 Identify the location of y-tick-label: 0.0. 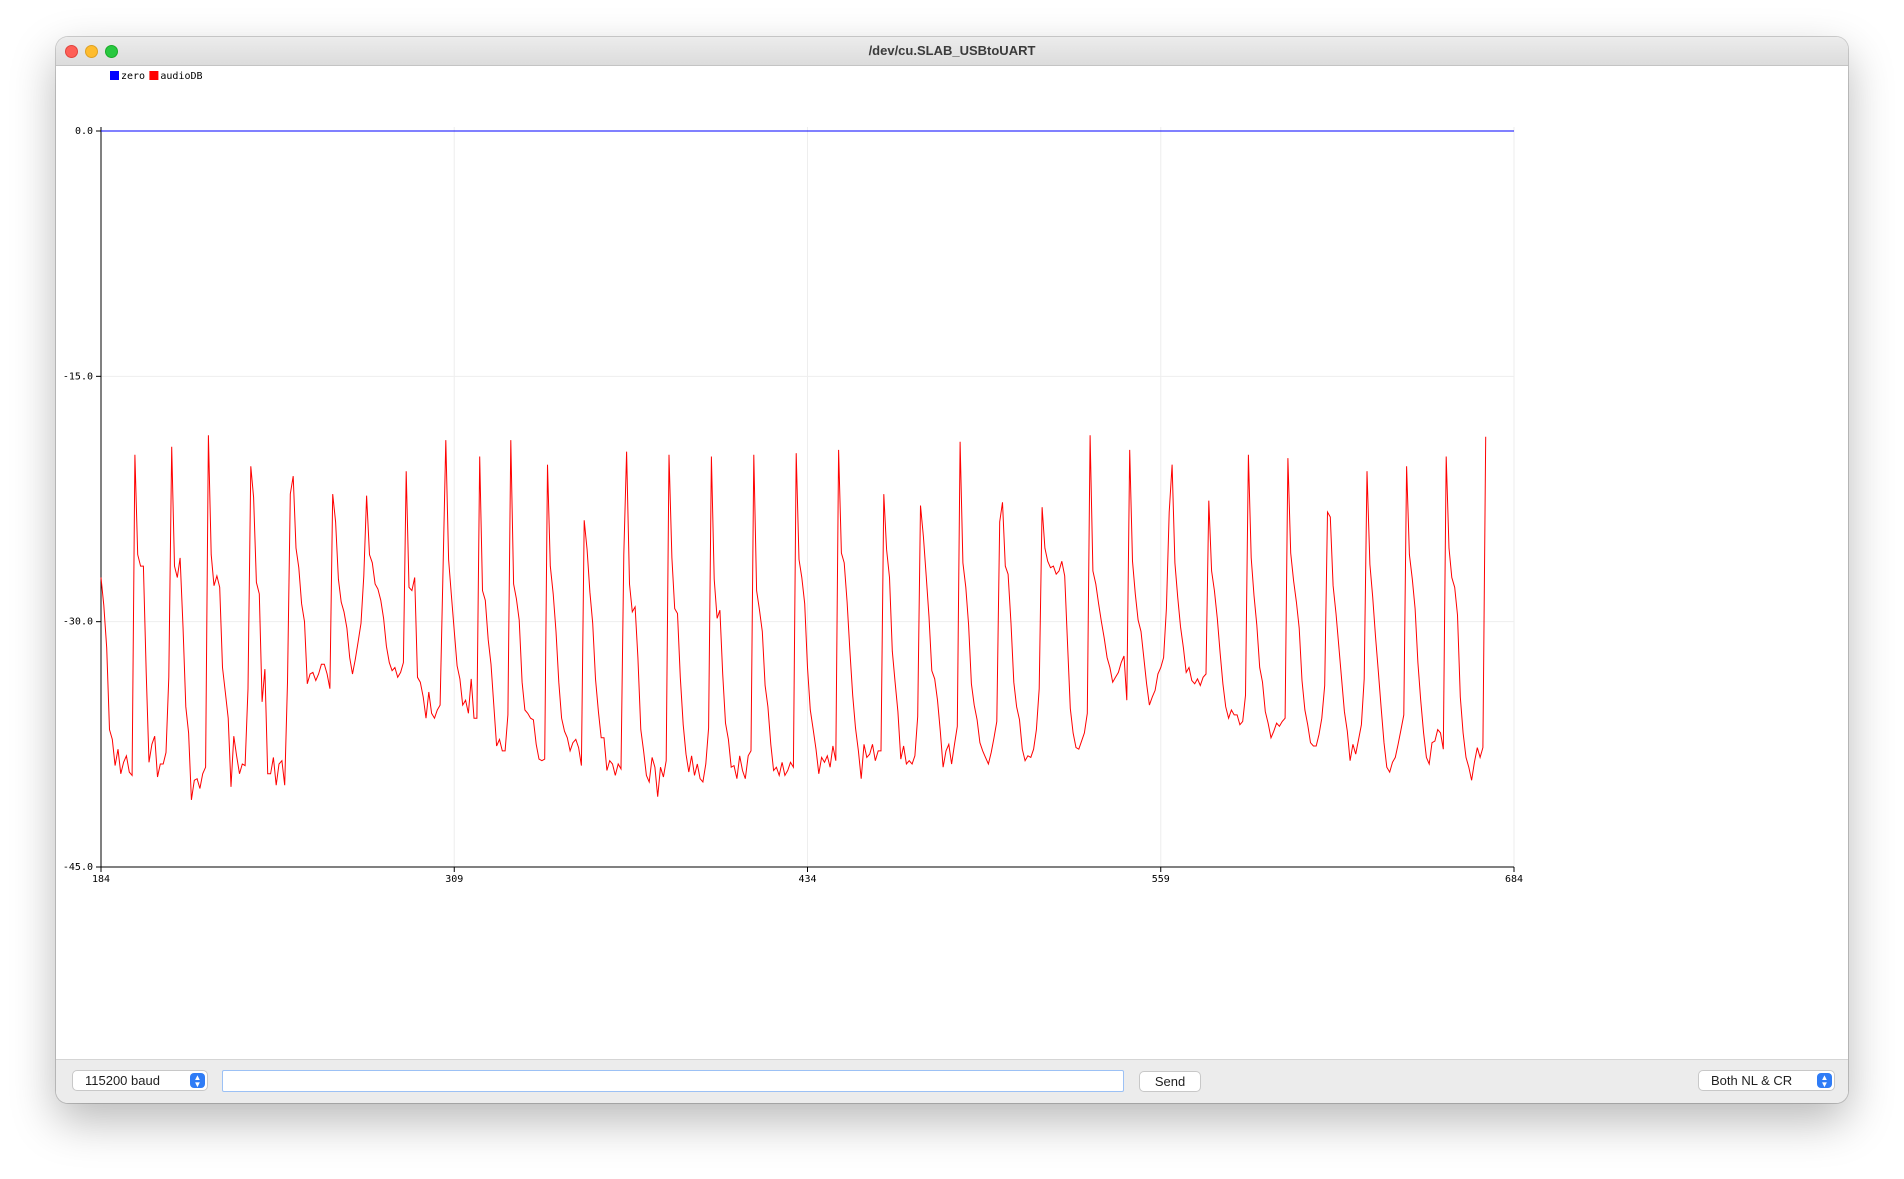
(84, 131).